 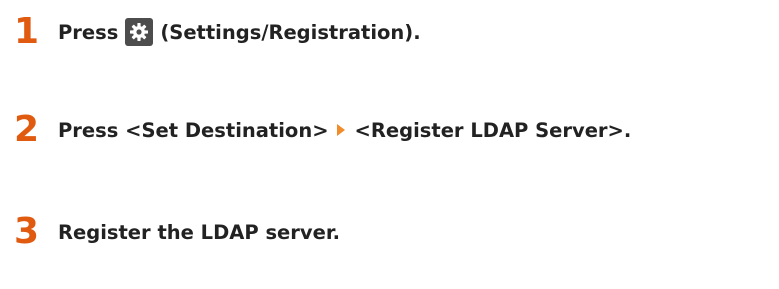 What do you see at coordinates (193, 130) in the screenshot?
I see `step-text-set-destination: Press <Set Destination>` at bounding box center [193, 130].